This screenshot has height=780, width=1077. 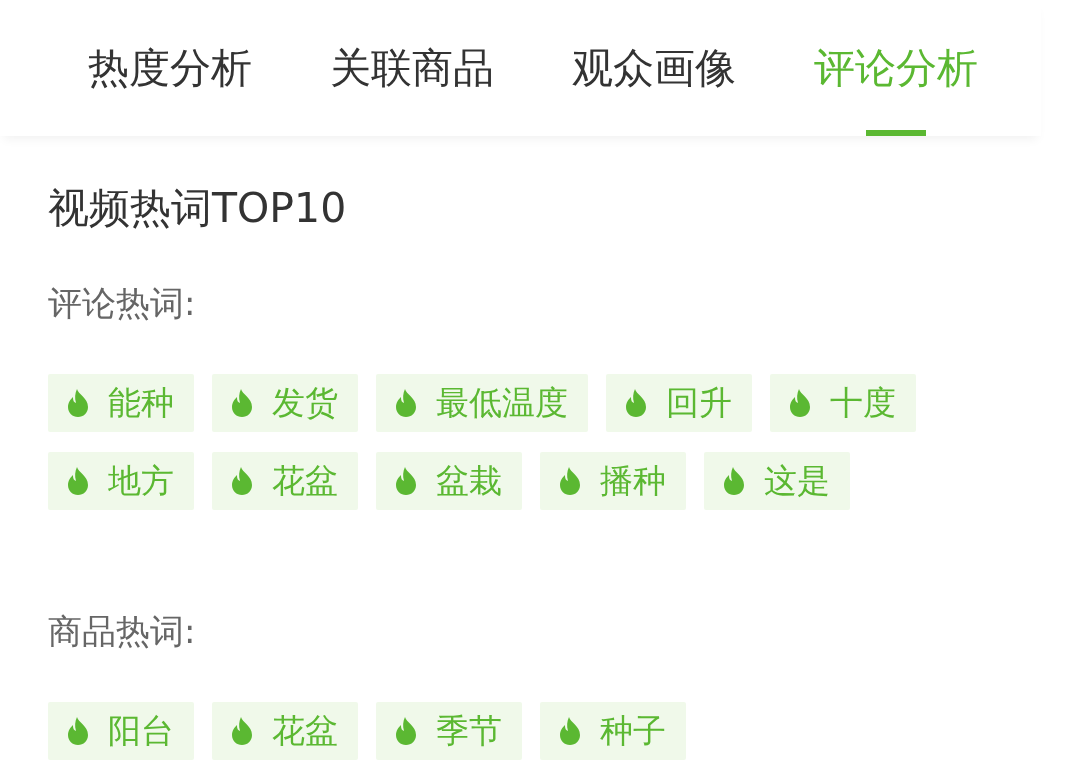 What do you see at coordinates (654, 68) in the screenshot?
I see `tab: 观众画像` at bounding box center [654, 68].